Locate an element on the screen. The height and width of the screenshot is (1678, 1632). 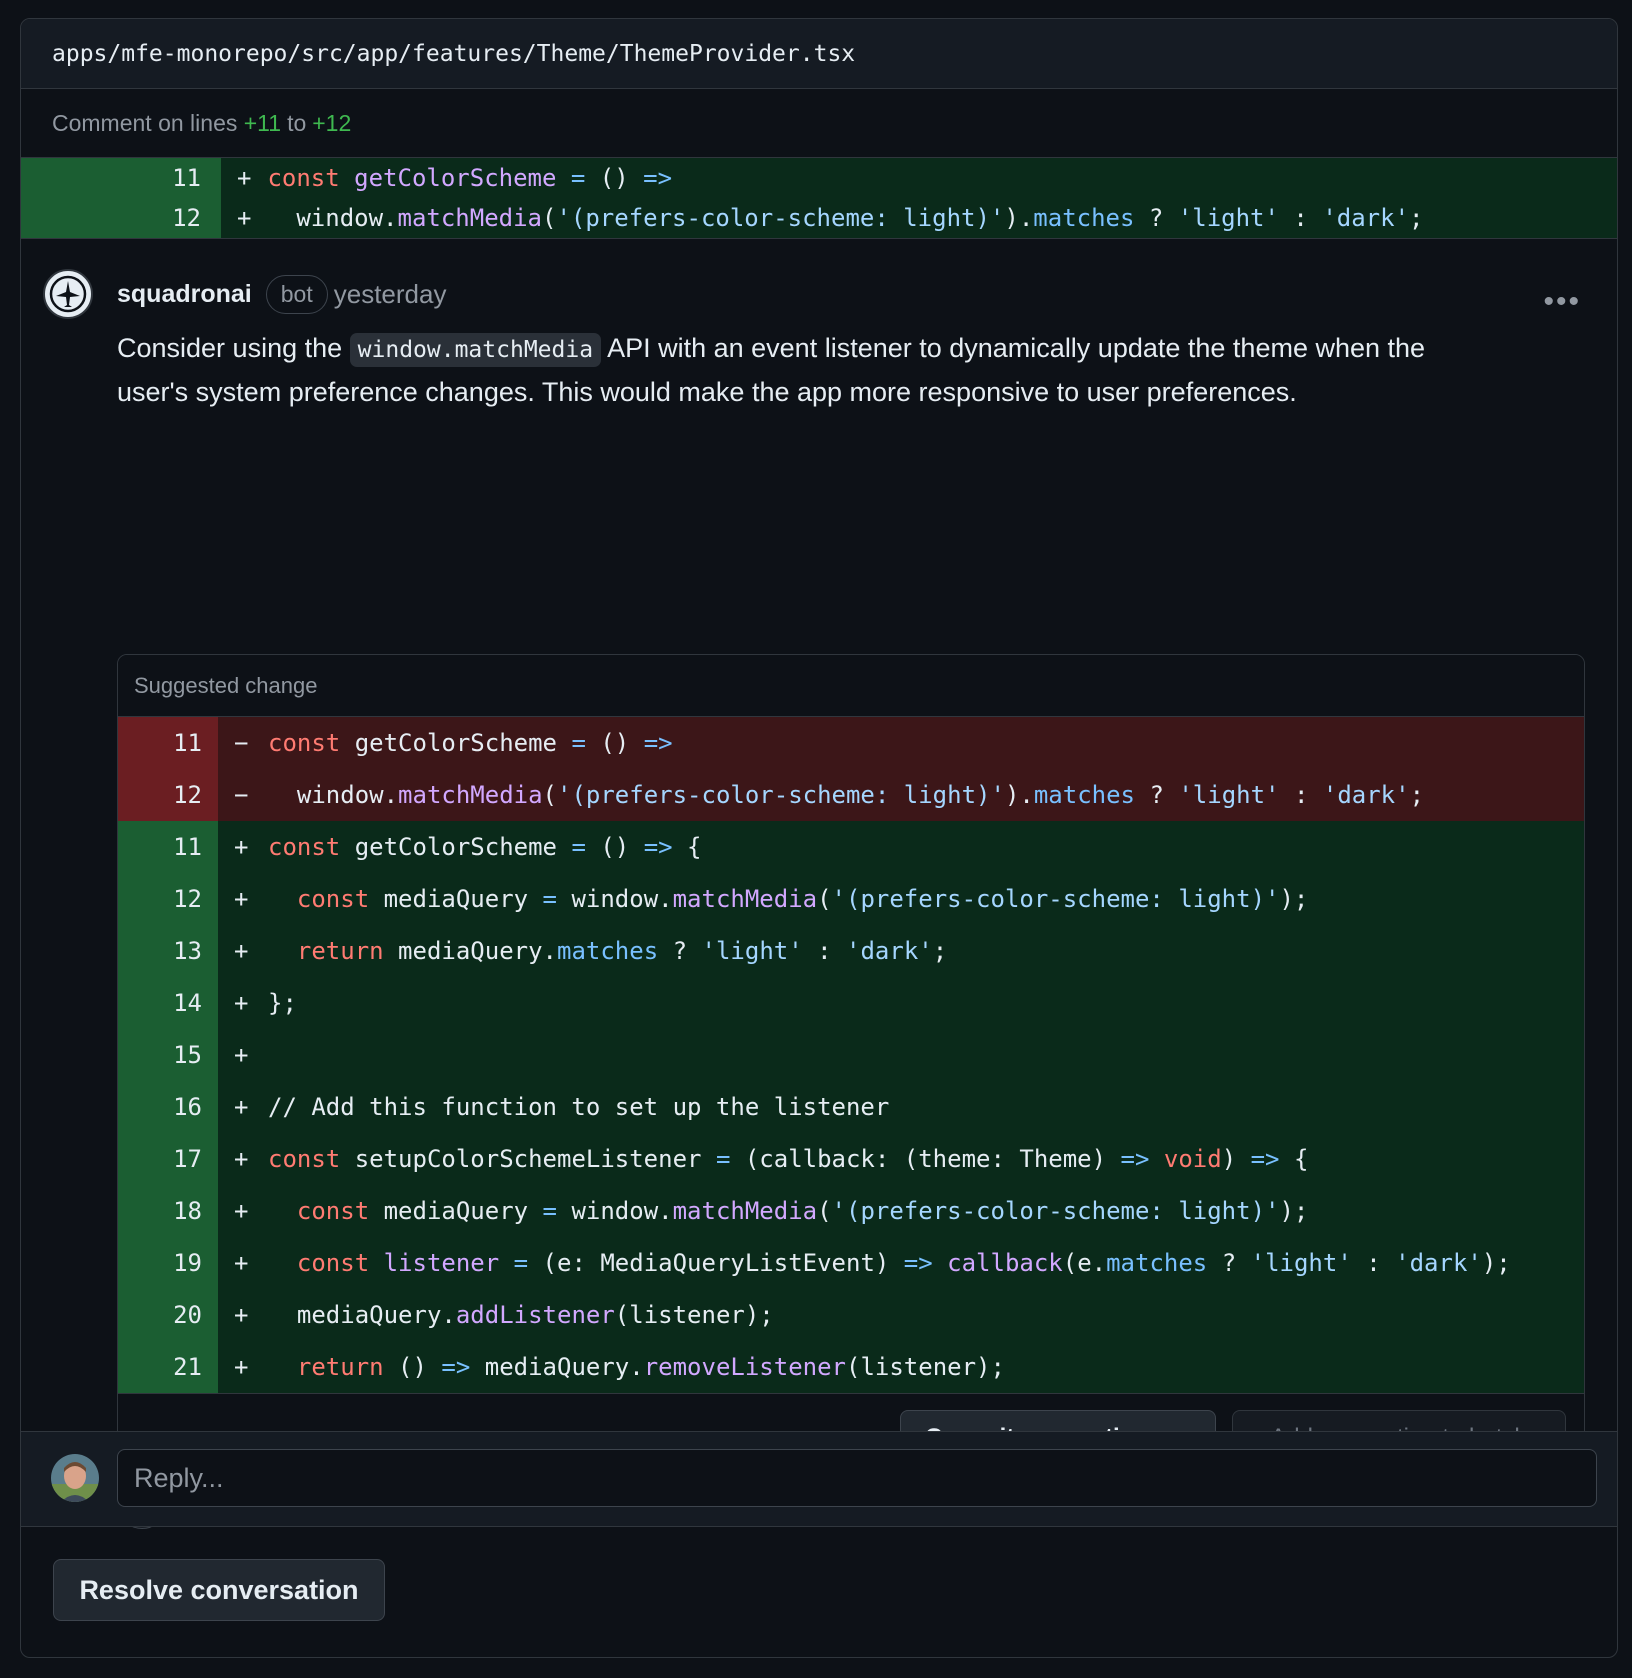
line-number: 14 is located at coordinates (168, 1003).